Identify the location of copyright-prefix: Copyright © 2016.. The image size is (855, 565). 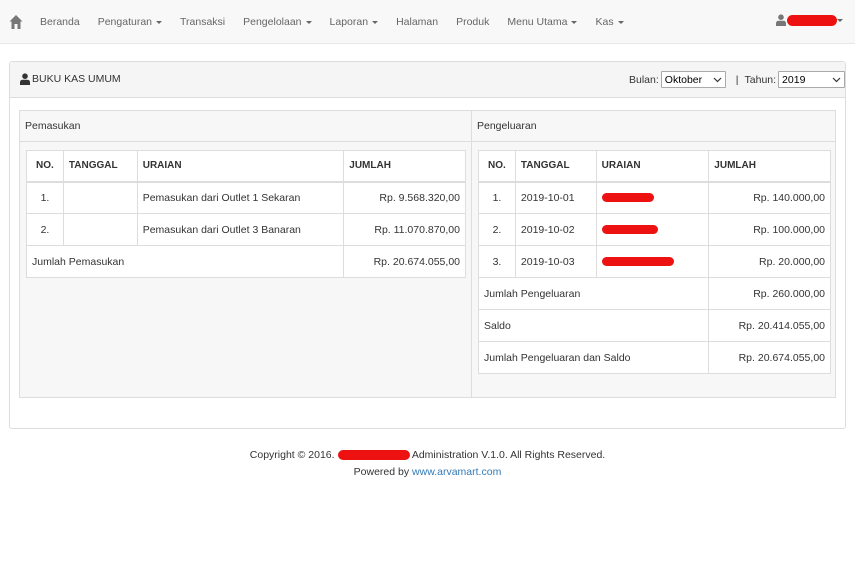
(292, 455).